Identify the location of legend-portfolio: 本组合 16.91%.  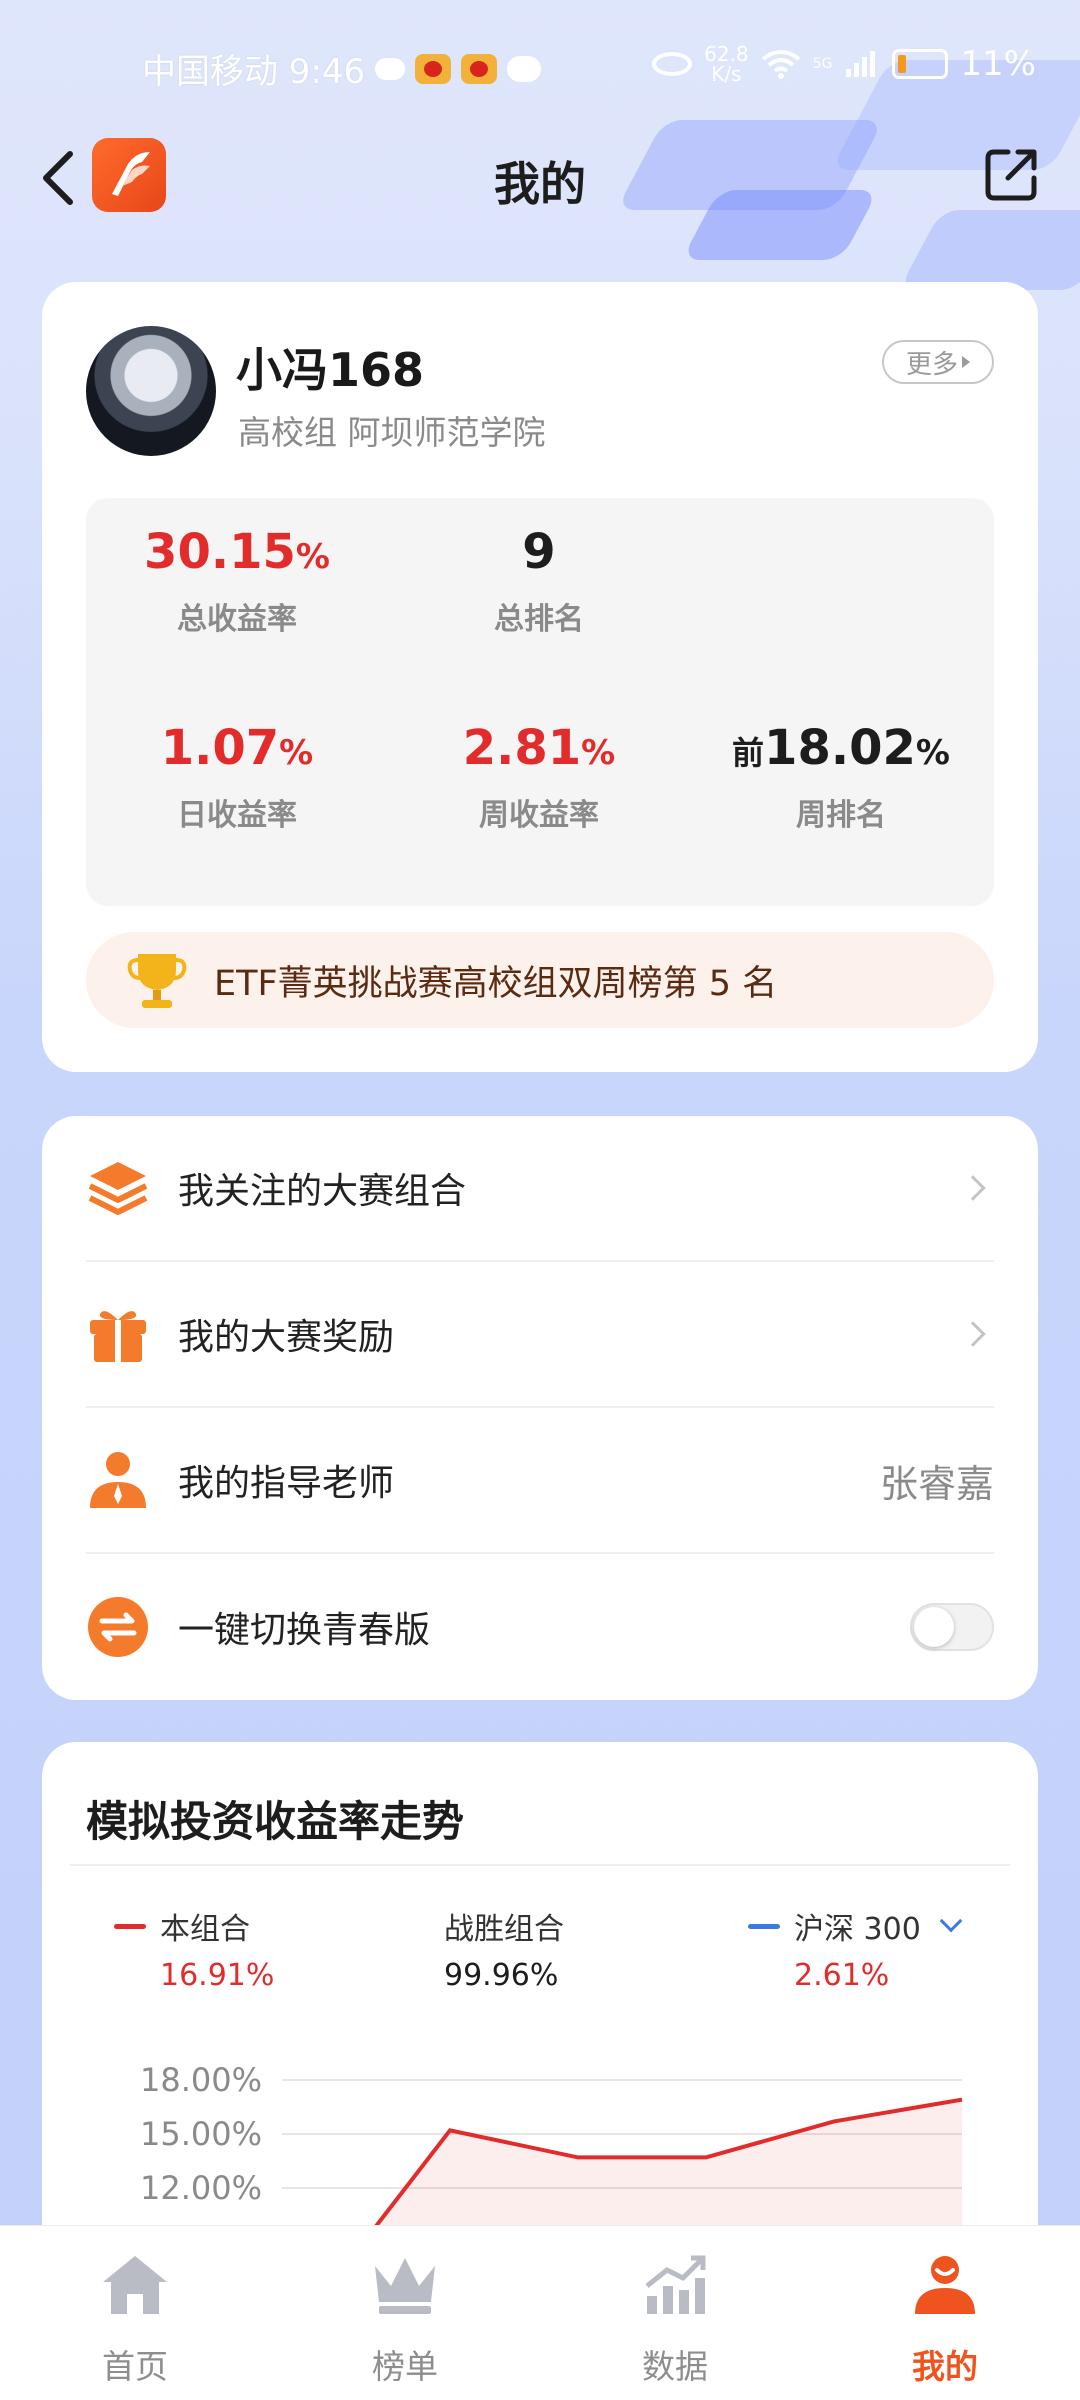
(194, 1948).